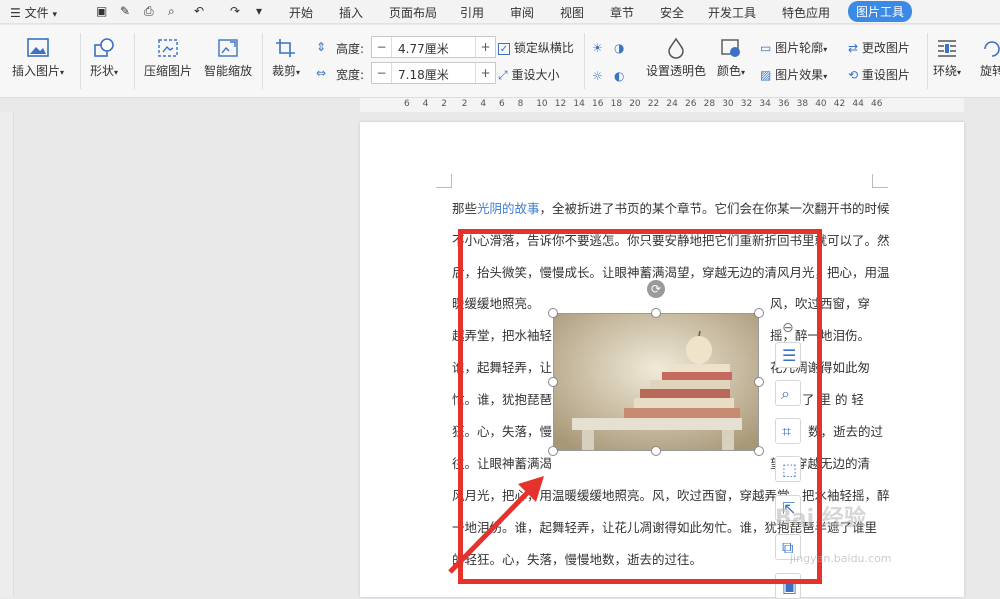 This screenshot has width=1000, height=599. What do you see at coordinates (496, 525) in the screenshot?
I see `arrow-annotation` at bounding box center [496, 525].